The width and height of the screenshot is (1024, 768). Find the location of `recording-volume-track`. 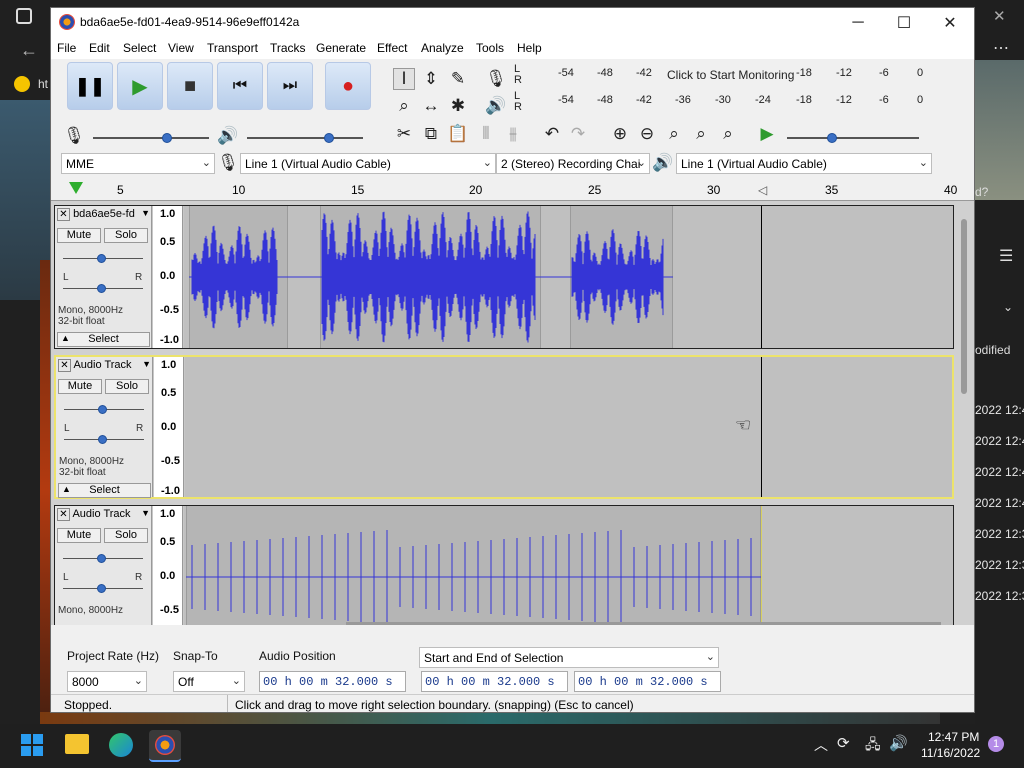

recording-volume-track is located at coordinates (151, 138).